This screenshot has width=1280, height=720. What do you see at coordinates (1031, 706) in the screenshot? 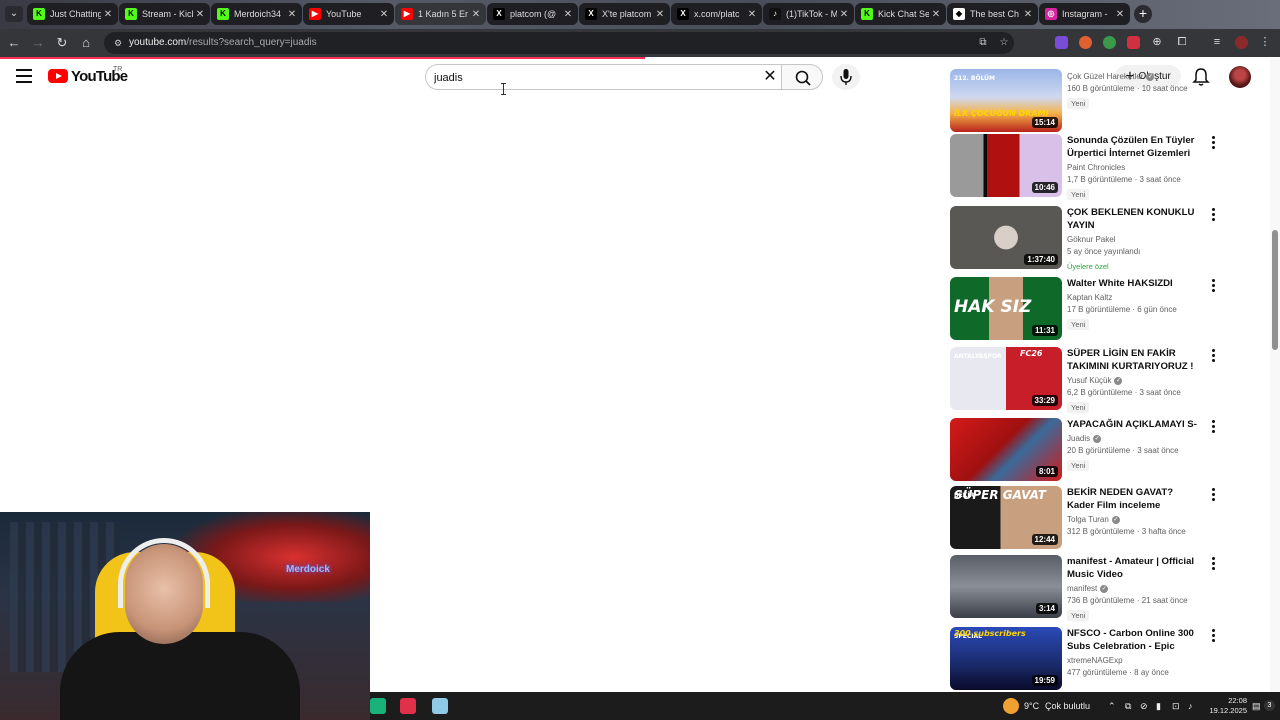
I see `weather-temp: 9°C` at bounding box center [1031, 706].